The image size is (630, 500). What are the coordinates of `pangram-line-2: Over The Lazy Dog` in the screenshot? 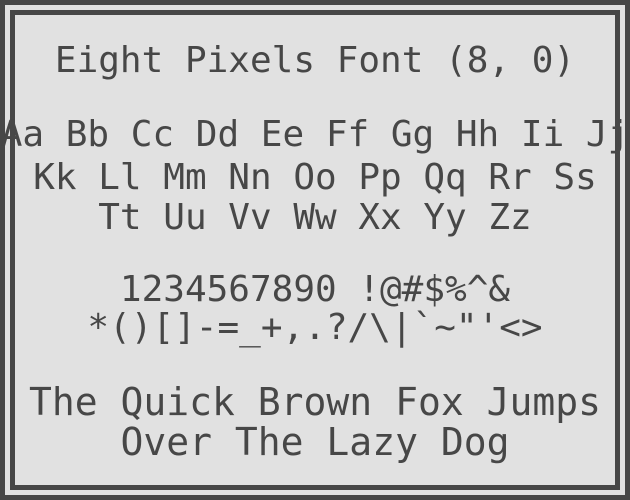 It's located at (315, 442).